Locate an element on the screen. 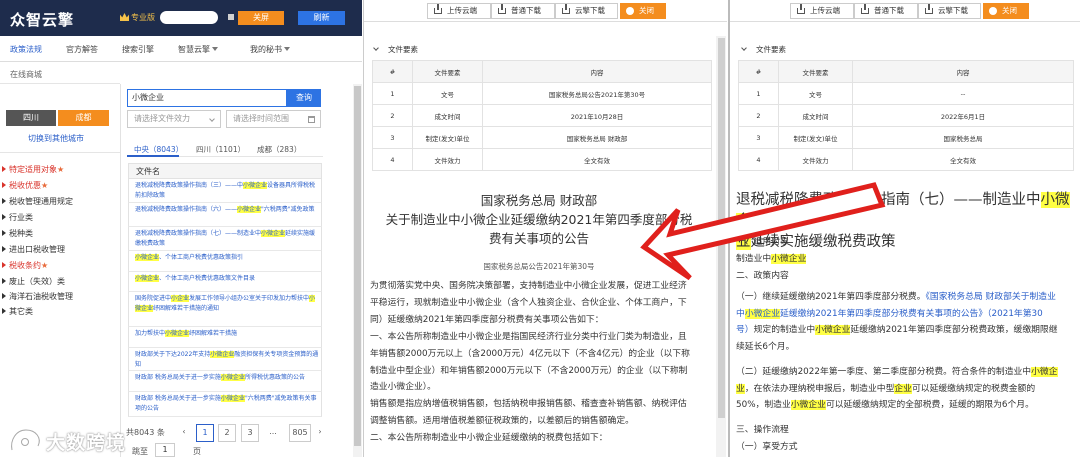  result-item: 退税减税降费政策操作指南（七）——制造业中小微企业延续实施缓缴税费政策 is located at coordinates (225, 239).